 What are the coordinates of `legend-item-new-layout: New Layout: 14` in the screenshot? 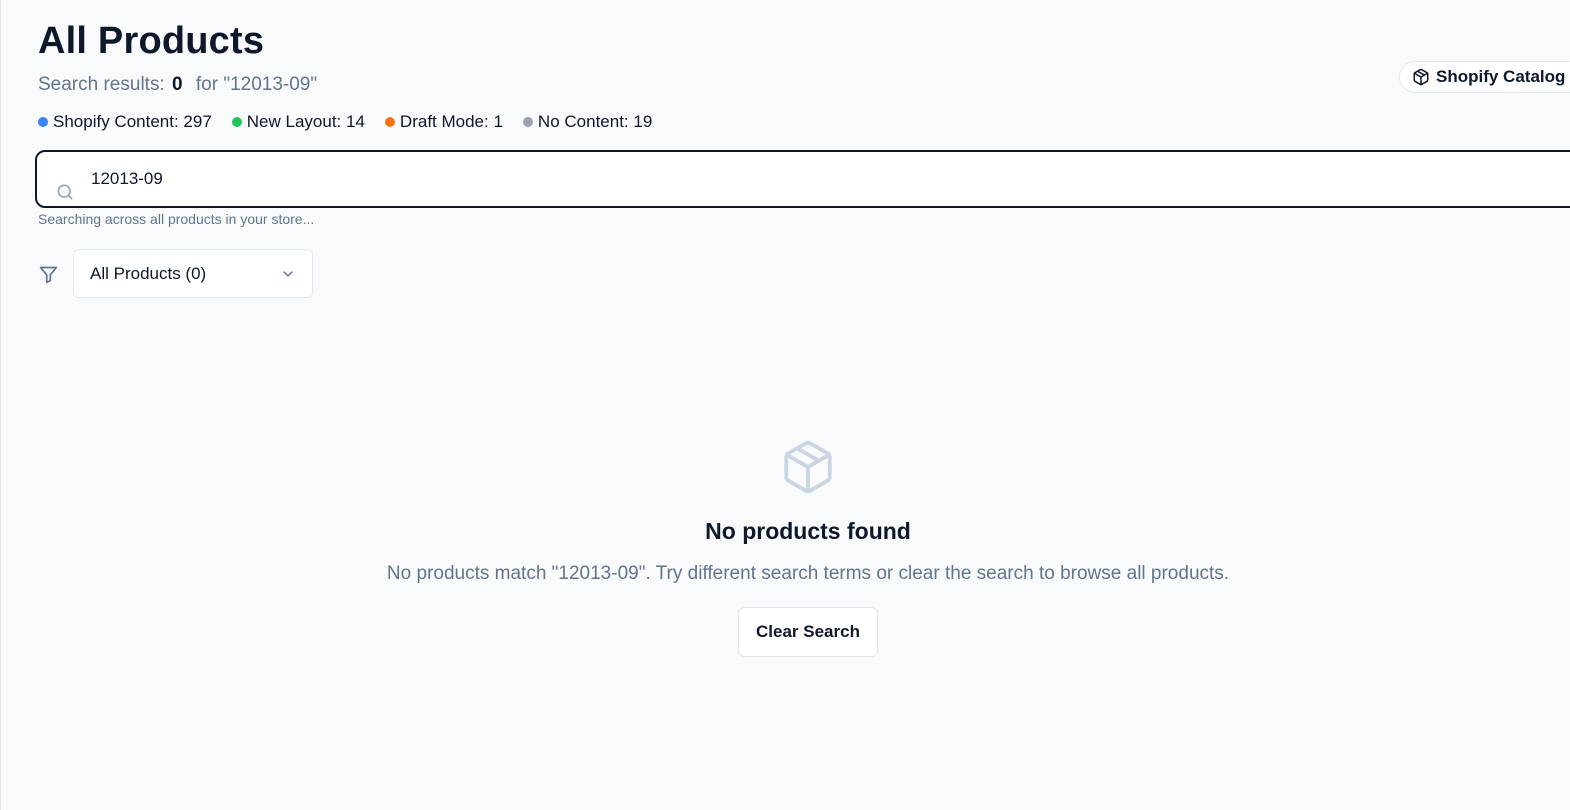 It's located at (298, 122).